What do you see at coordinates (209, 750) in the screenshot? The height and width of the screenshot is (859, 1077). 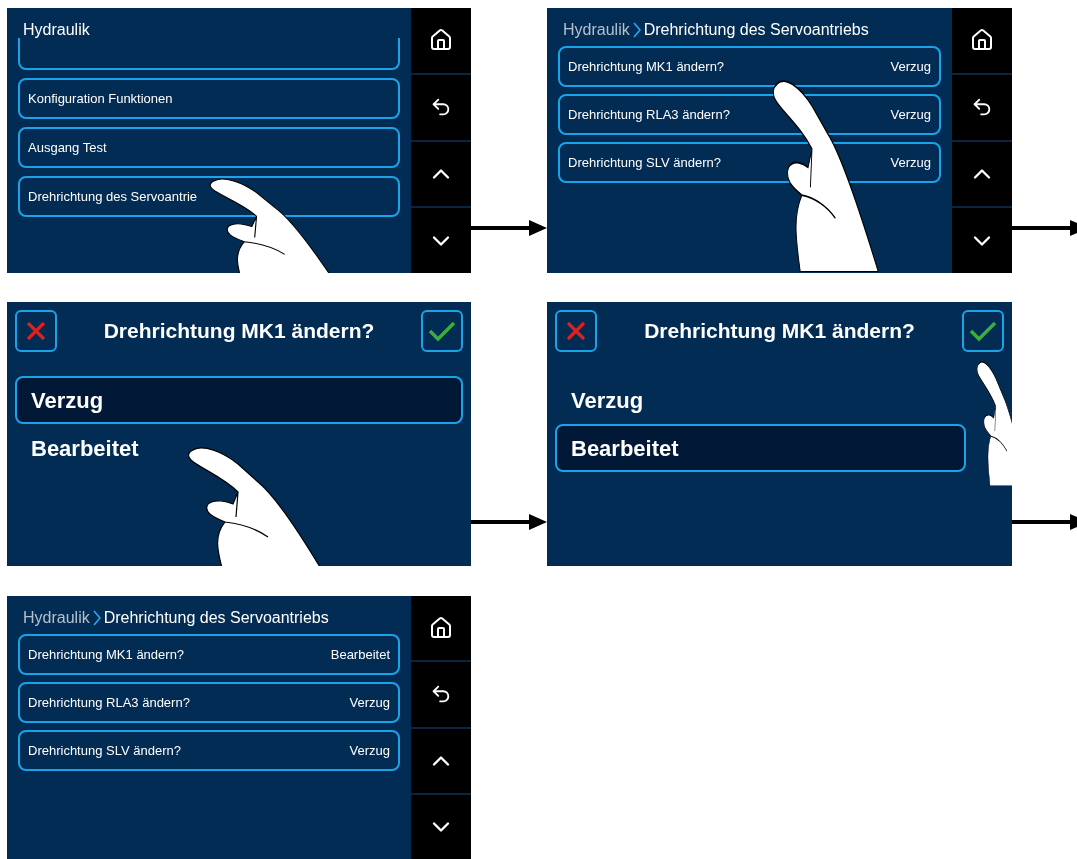 I see `setting-row: Drehrichtung SLV ändern? Verzug` at bounding box center [209, 750].